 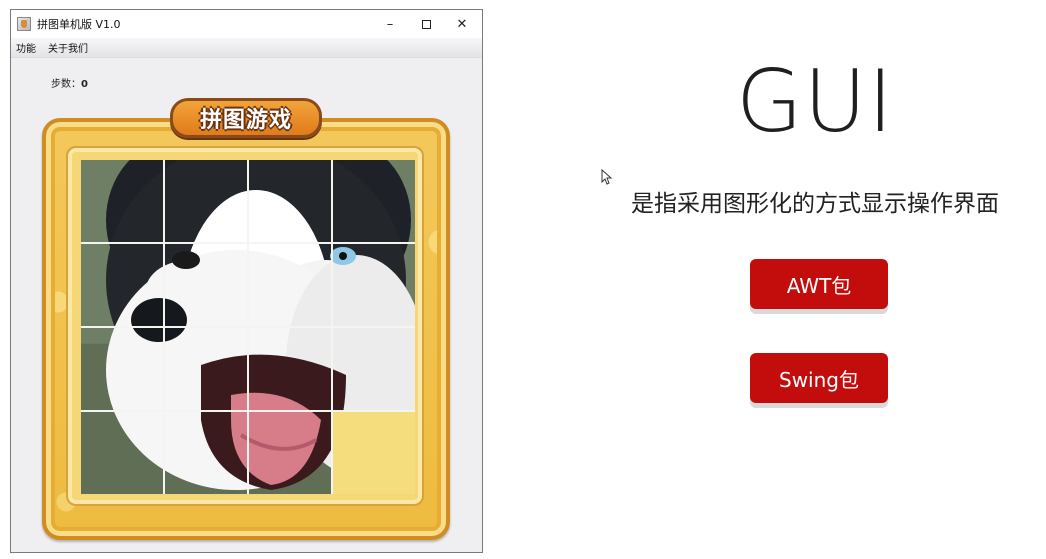 I want to click on slide-description: 是指采用图形化的方式显示操作界面, so click(x=815, y=204).